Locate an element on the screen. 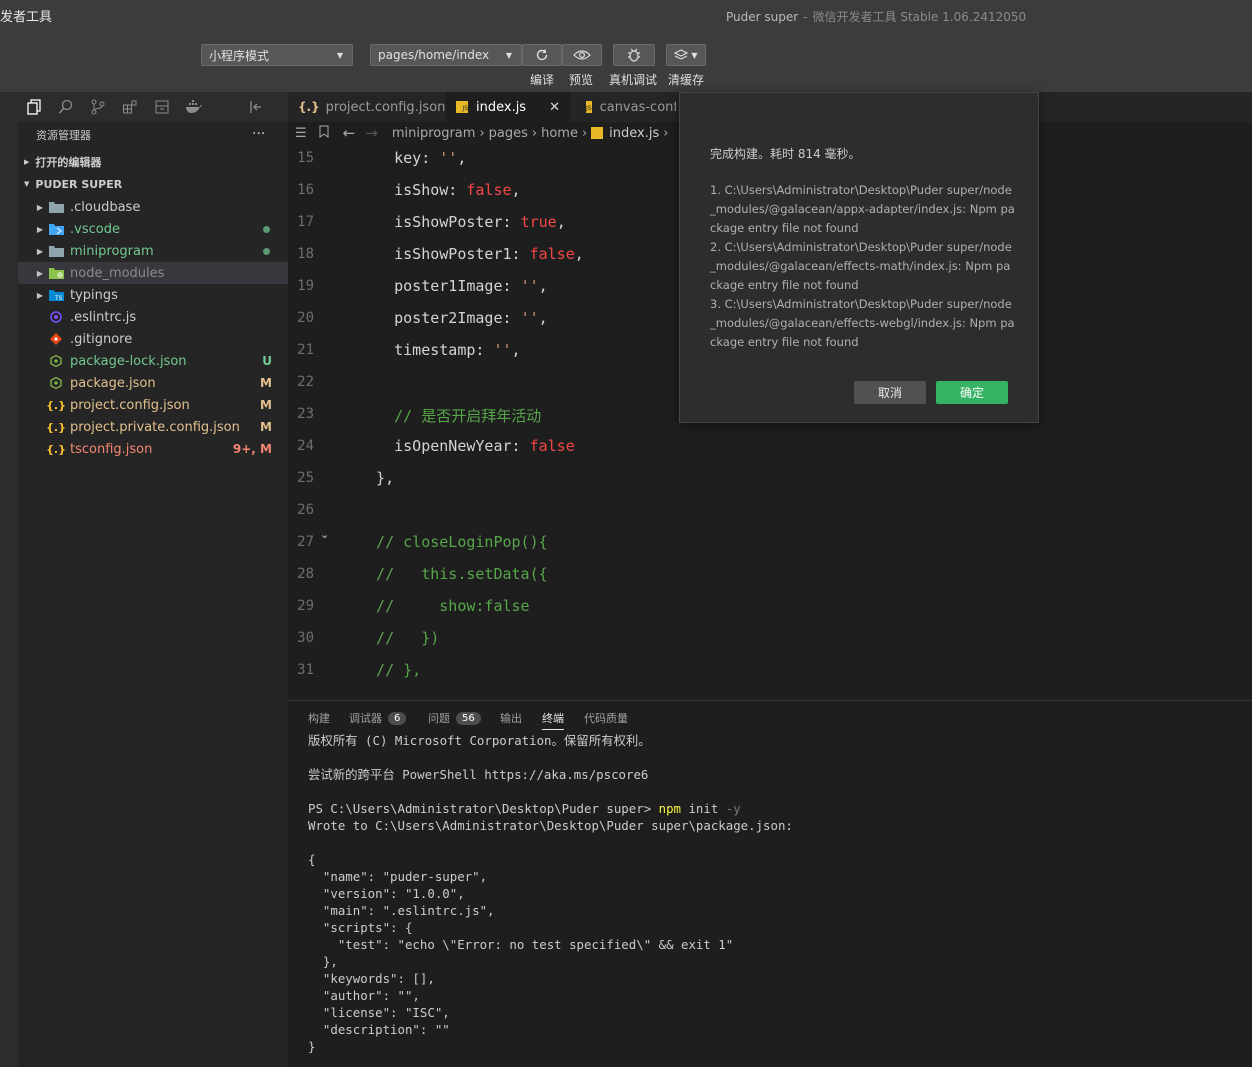 This screenshot has width=1252, height=1067. tree-item: package.json M is located at coordinates (153, 383).